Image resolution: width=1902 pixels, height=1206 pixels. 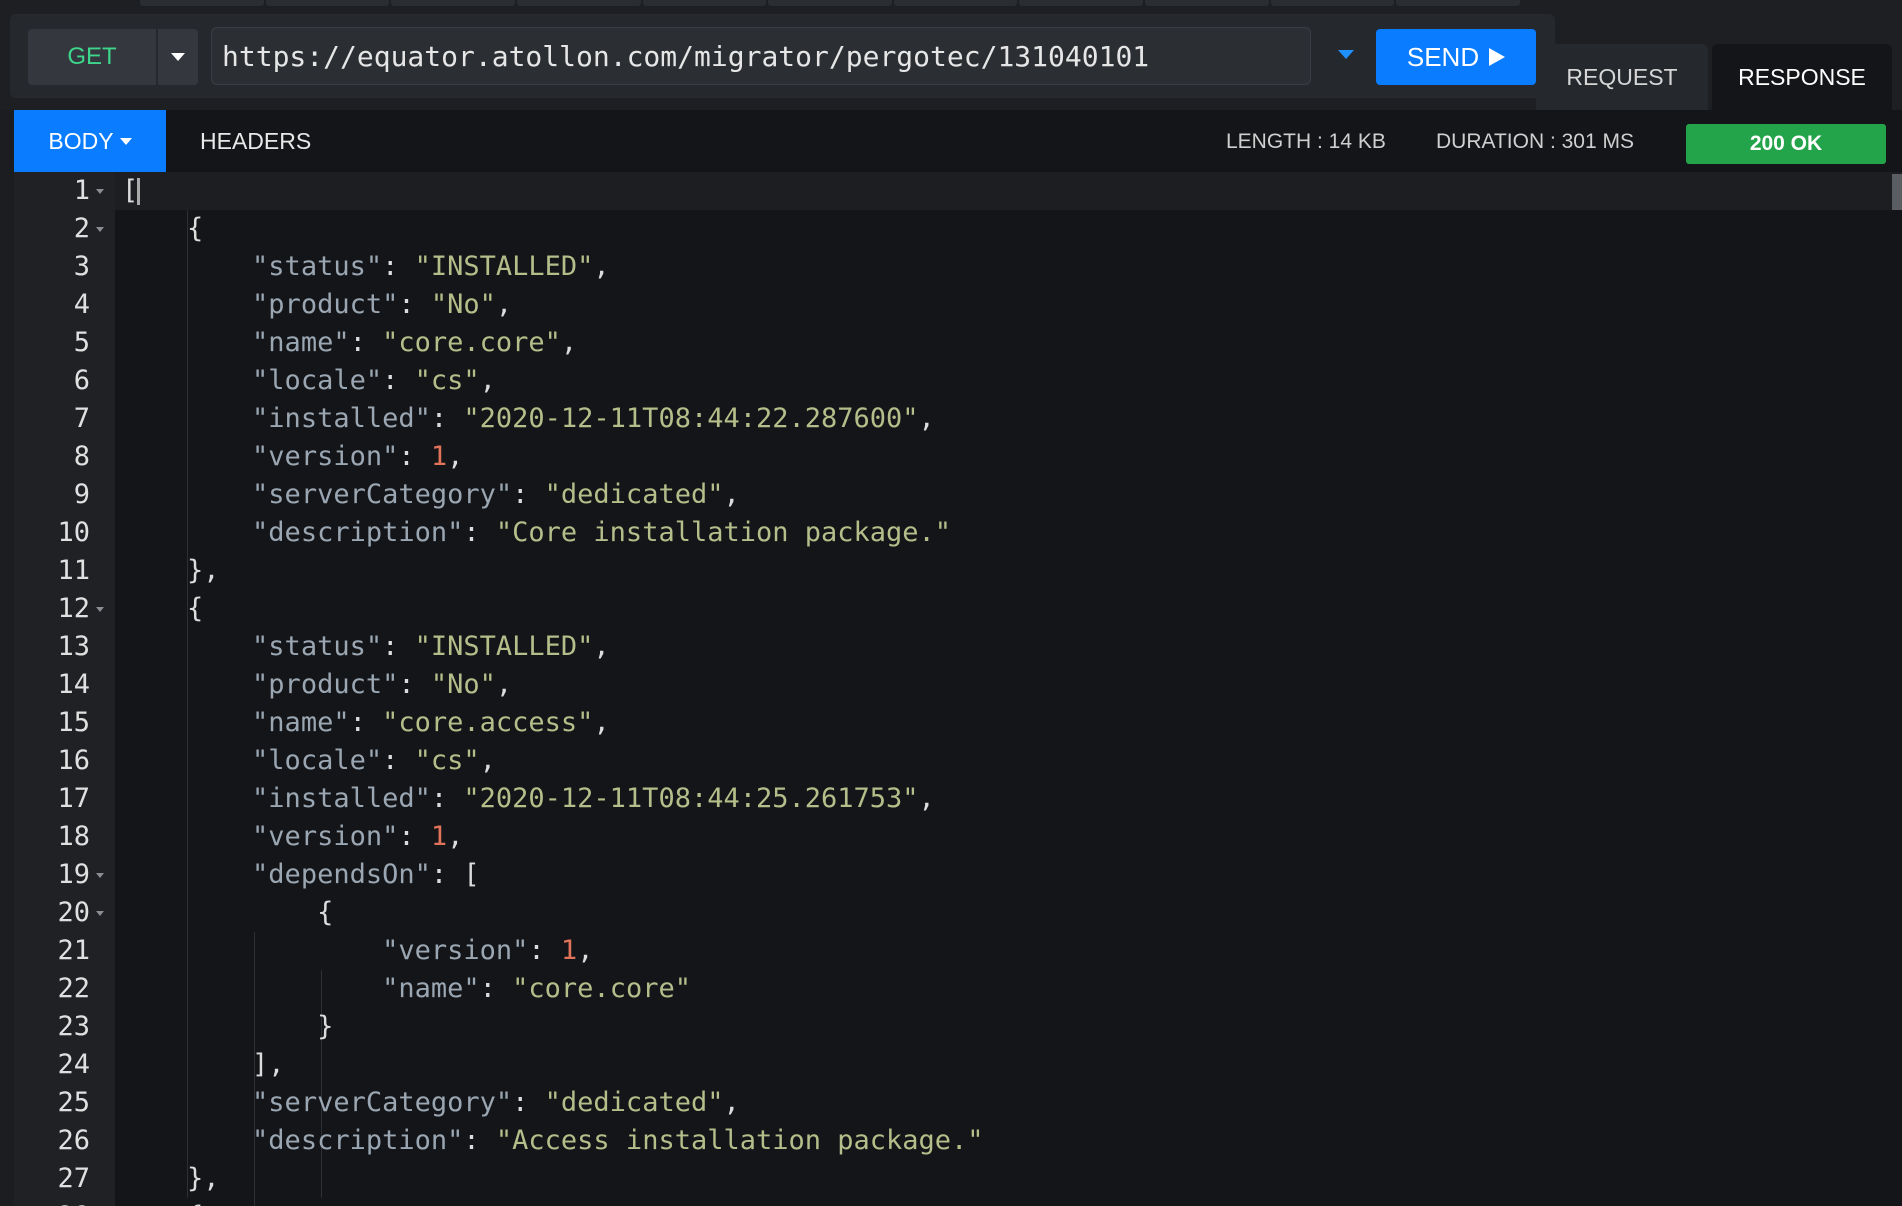 I want to click on code-text: "product": "No",, so click(x=317, y=685).